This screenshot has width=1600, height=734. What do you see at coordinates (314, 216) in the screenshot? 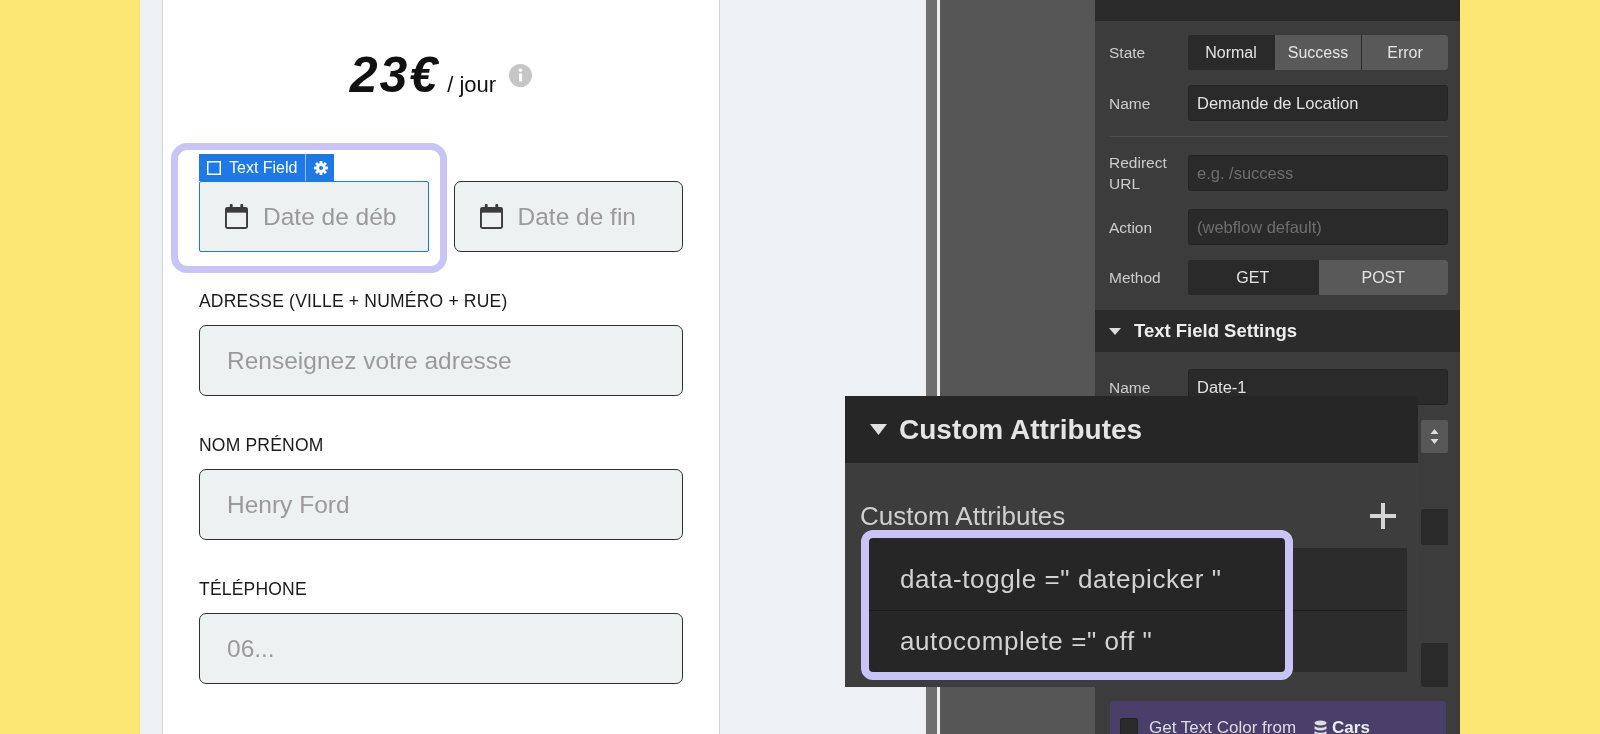
I see `date-field: Date de déb` at bounding box center [314, 216].